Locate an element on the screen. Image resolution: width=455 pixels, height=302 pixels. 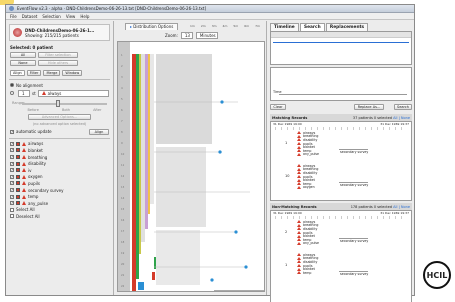
event-type-row: ✓ airways is located at coordinates (59, 144).